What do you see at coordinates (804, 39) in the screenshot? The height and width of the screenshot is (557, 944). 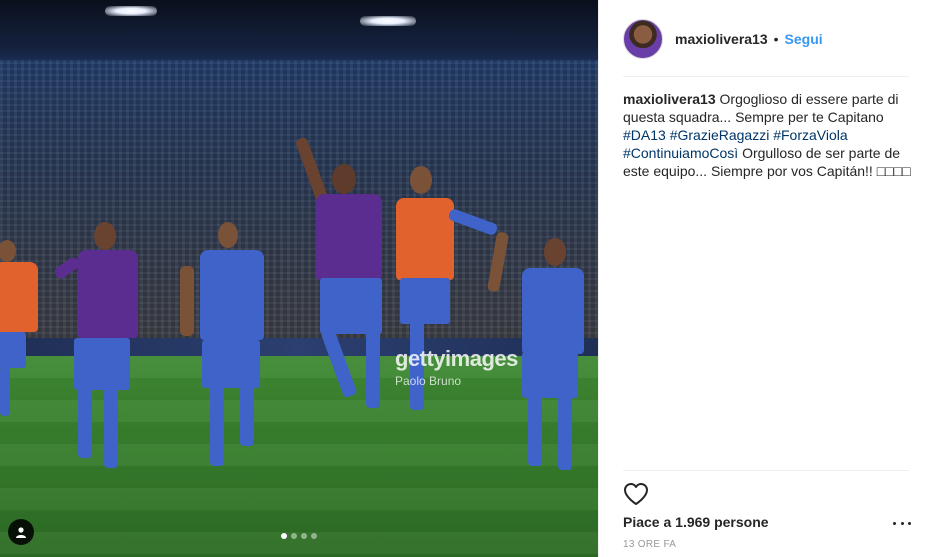 I see `follow-button: Segui` at bounding box center [804, 39].